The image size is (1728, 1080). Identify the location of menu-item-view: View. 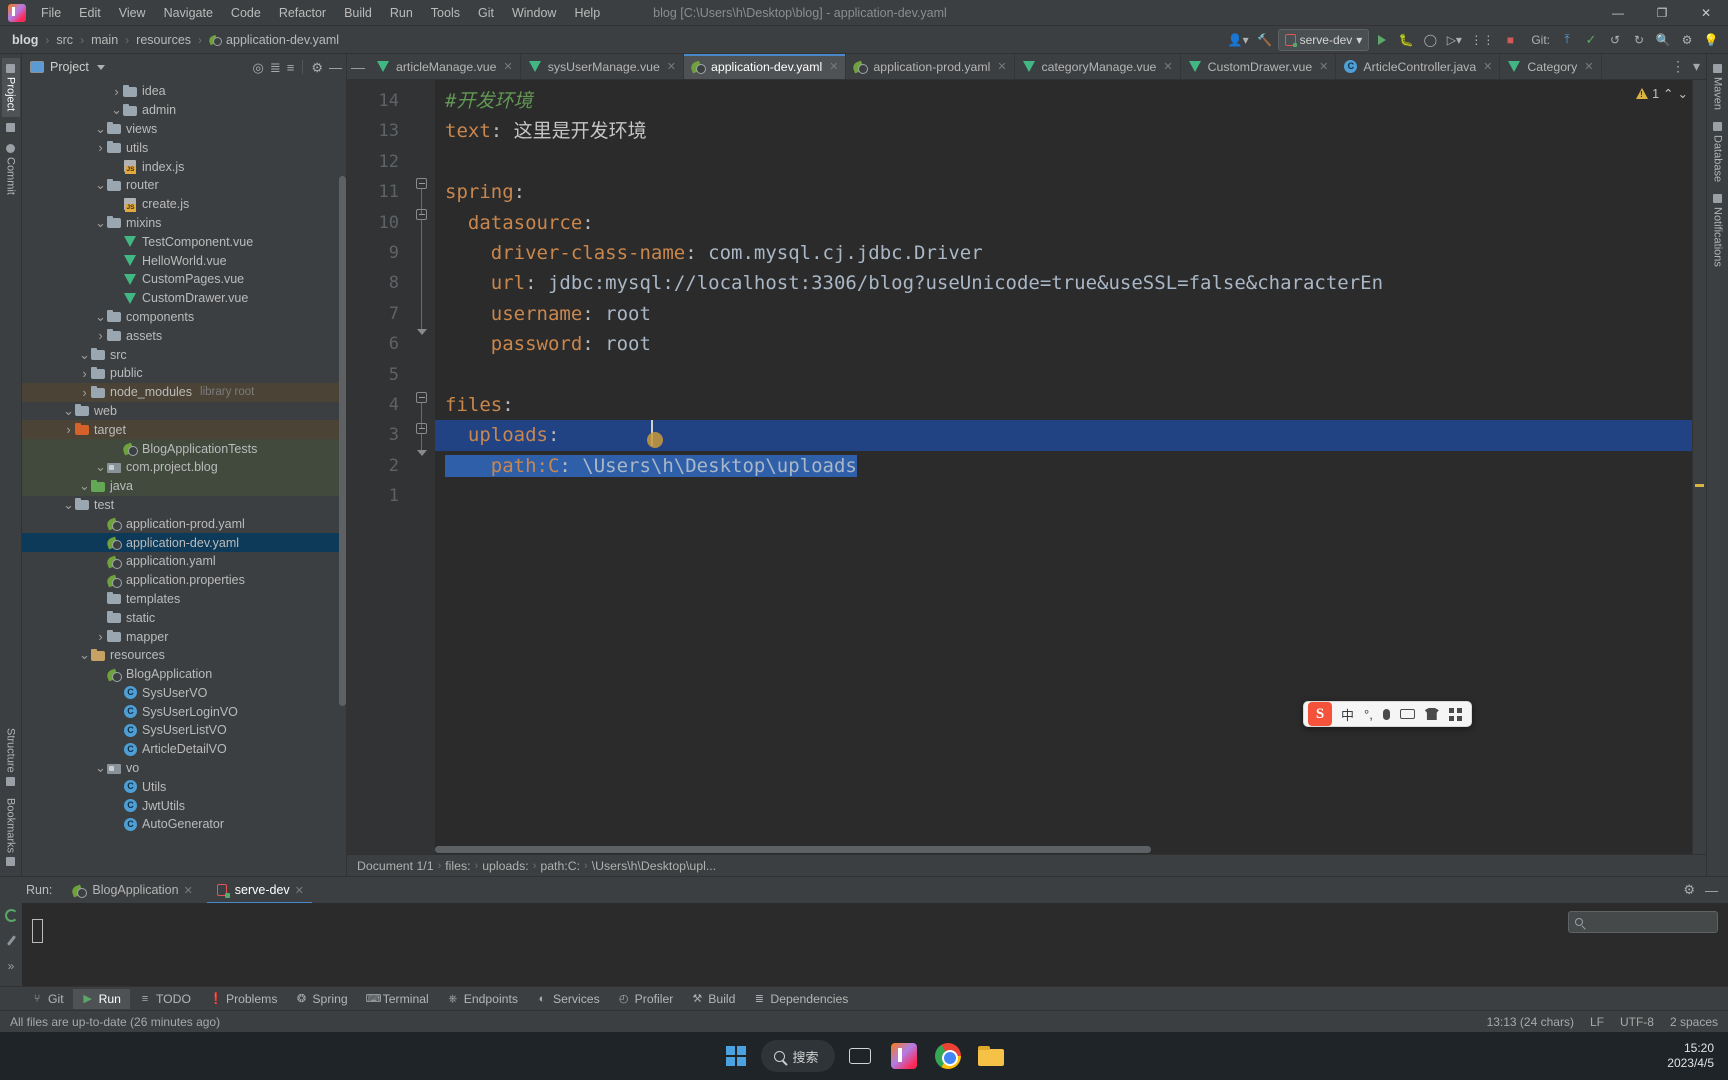
(132, 13).